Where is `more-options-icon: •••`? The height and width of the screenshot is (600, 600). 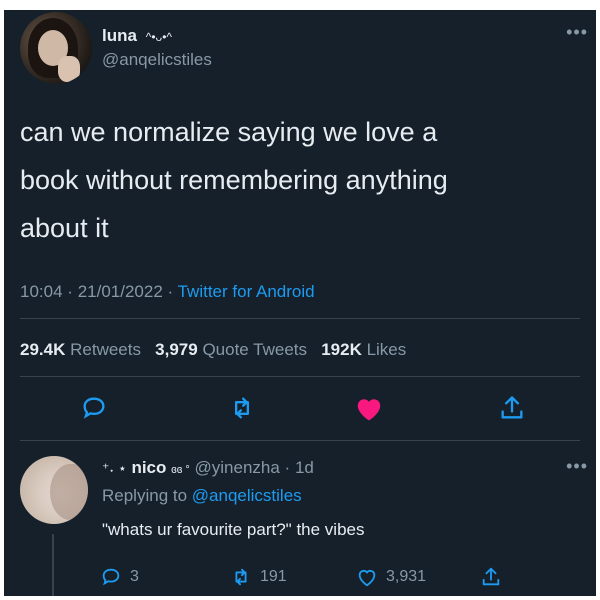 more-options-icon: ••• is located at coordinates (577, 32).